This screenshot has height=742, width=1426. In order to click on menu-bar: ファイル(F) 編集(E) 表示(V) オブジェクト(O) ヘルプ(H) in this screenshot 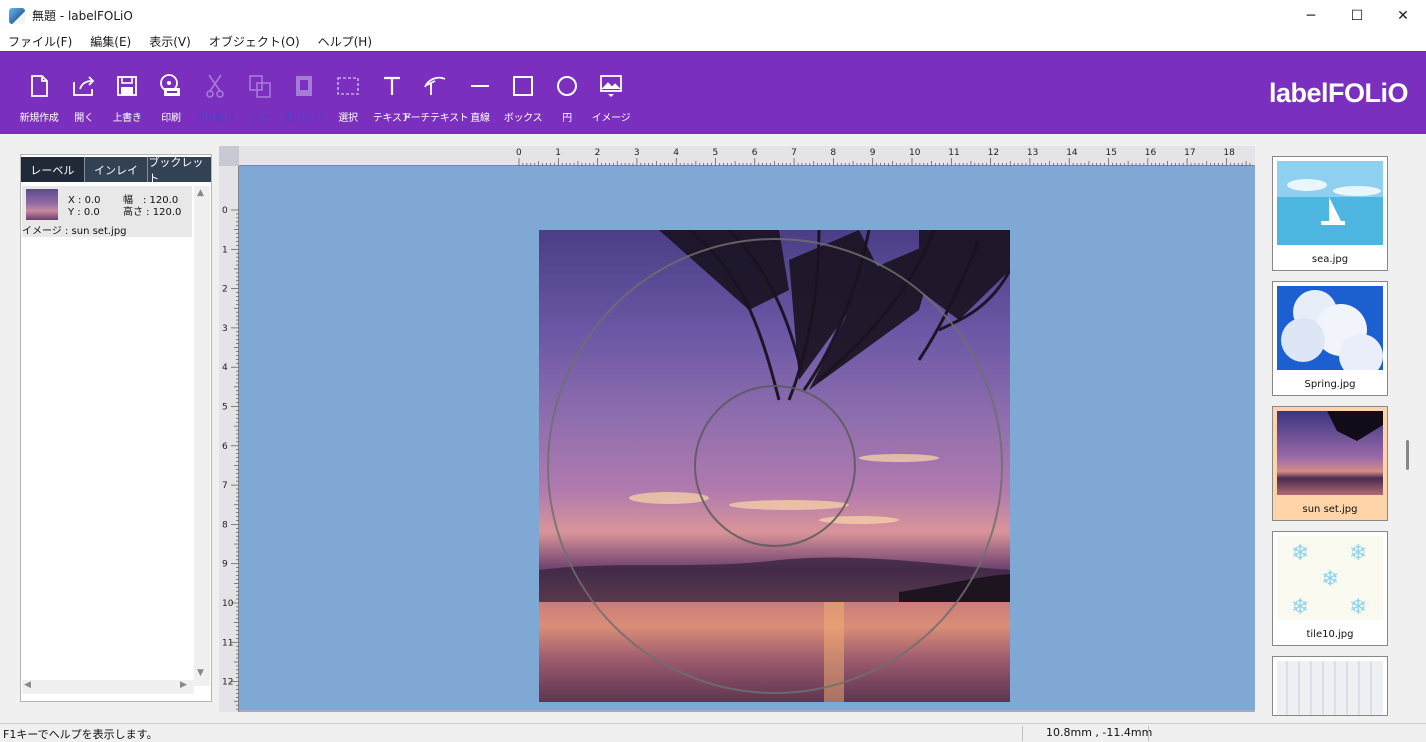, I will do `click(713, 41)`.